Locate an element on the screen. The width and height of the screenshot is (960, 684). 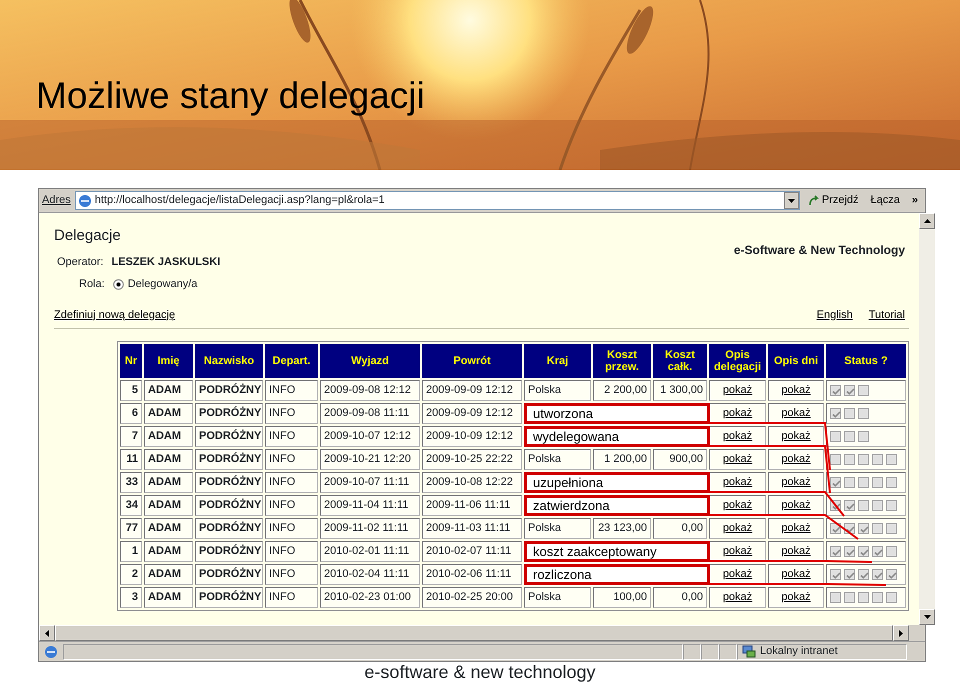
more-button: » is located at coordinates (915, 200).